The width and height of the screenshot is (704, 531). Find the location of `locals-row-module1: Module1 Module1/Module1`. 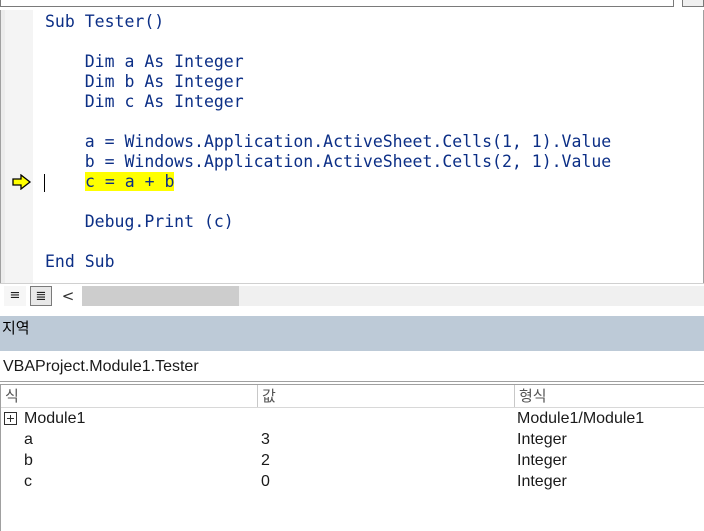

locals-row-module1: Module1 Module1/Module1 is located at coordinates (352, 418).